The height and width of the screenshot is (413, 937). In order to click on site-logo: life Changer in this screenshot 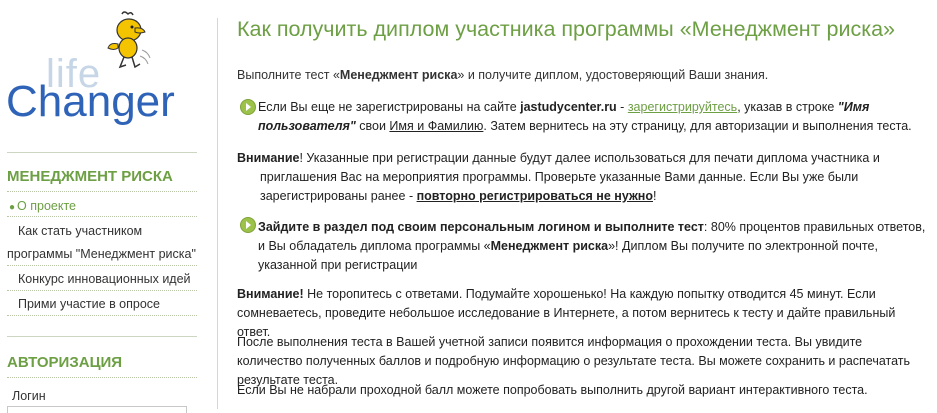, I will do `click(102, 70)`.